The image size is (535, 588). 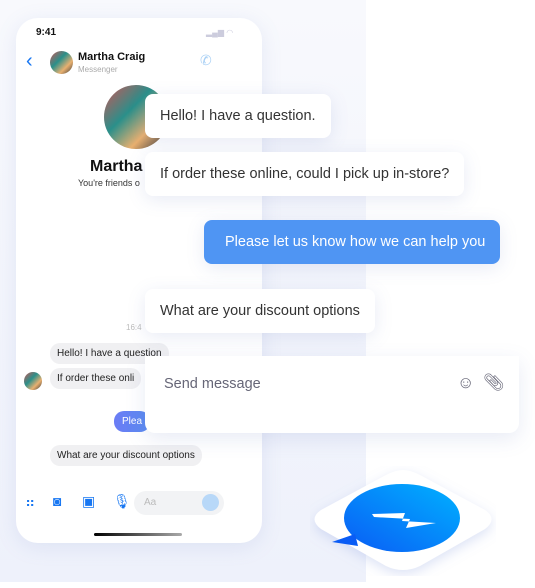 What do you see at coordinates (212, 384) in the screenshot?
I see `send-message-input: Send message` at bounding box center [212, 384].